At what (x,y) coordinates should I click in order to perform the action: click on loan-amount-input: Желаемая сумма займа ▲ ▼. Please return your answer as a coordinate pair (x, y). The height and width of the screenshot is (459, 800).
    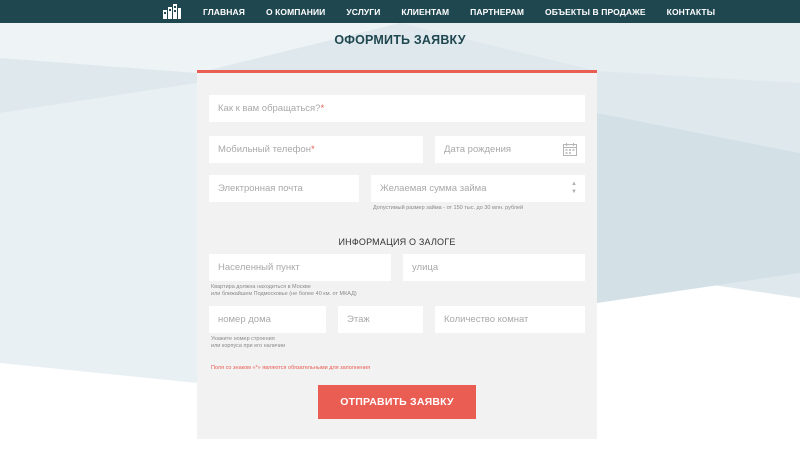
    Looking at the image, I should click on (478, 188).